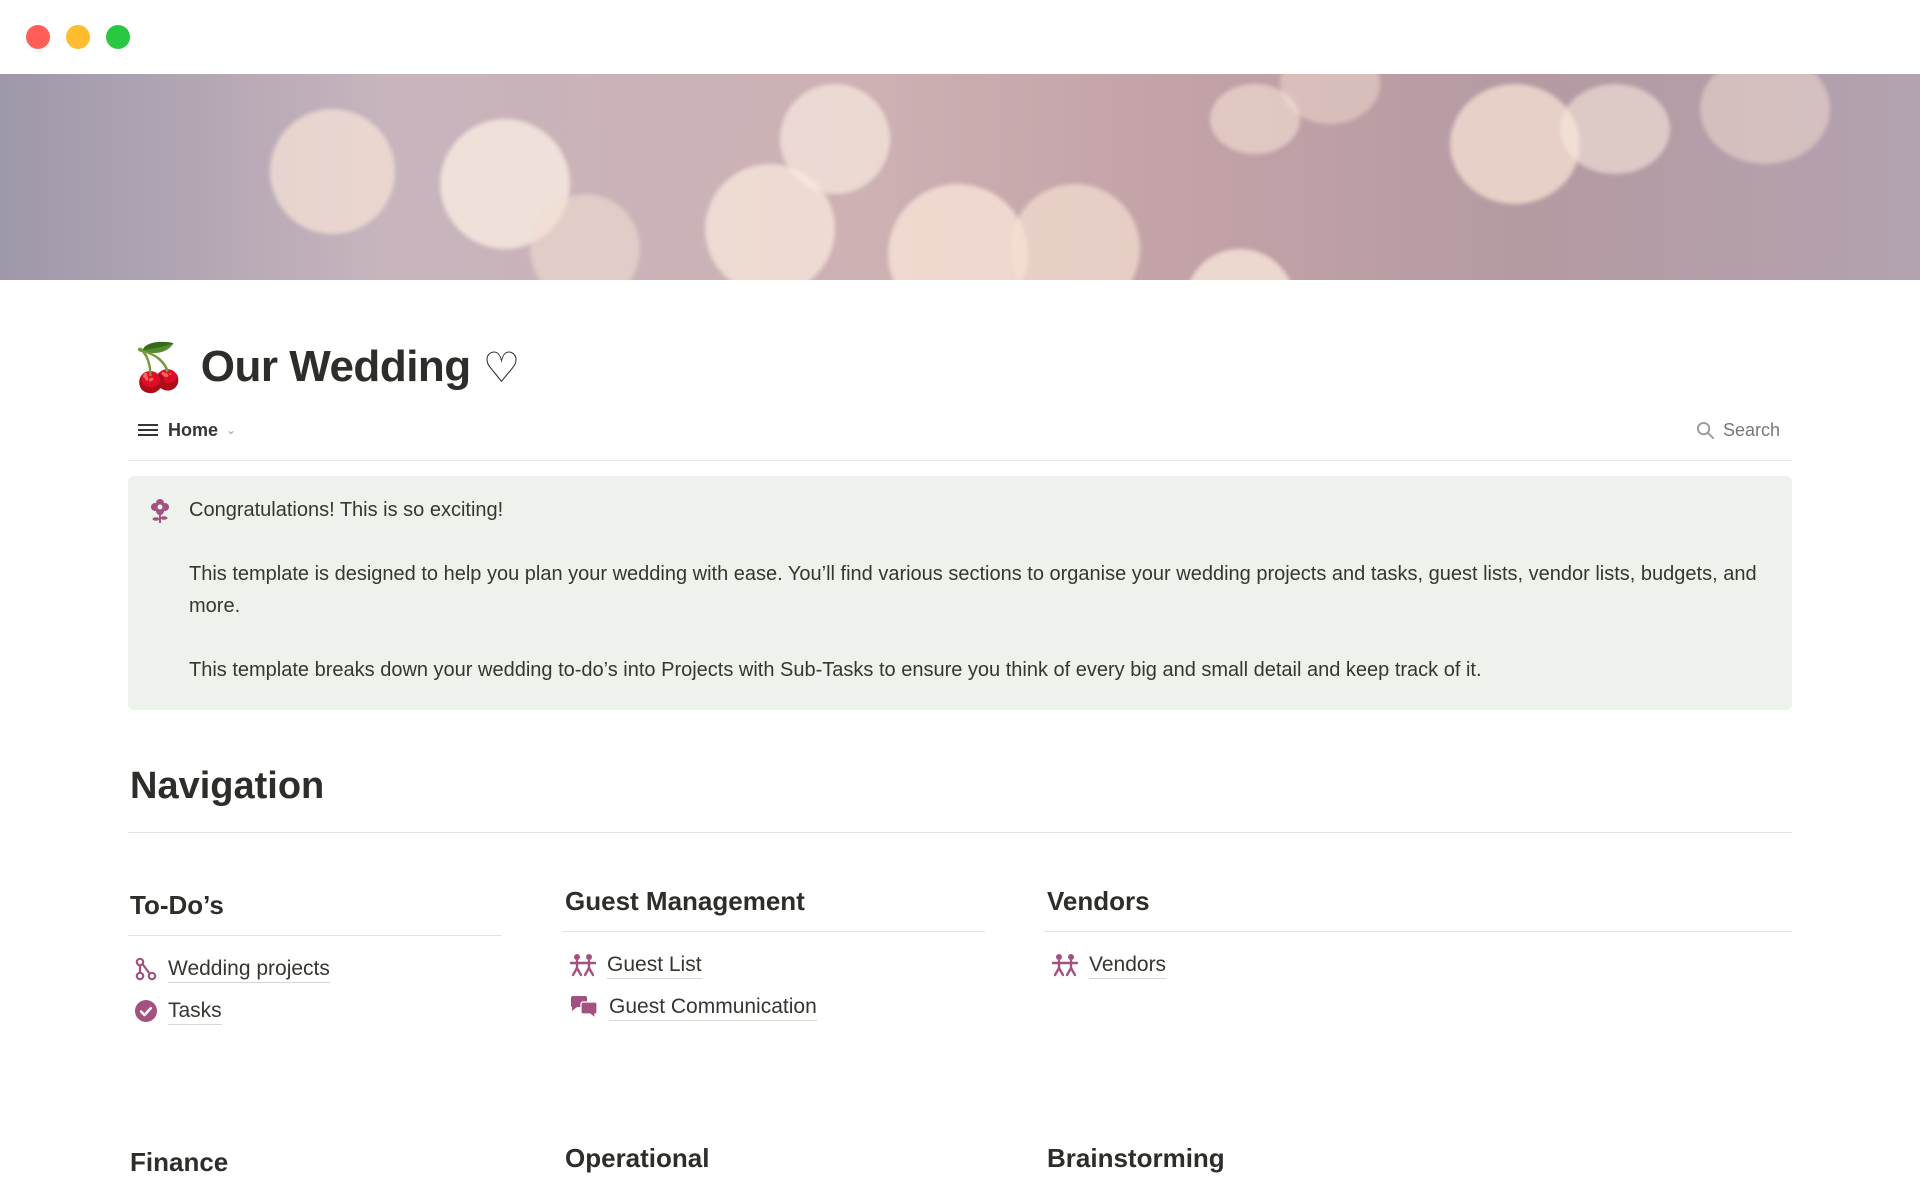 The height and width of the screenshot is (1200, 1920). What do you see at coordinates (146, 1011) in the screenshot?
I see `check-circle-icon` at bounding box center [146, 1011].